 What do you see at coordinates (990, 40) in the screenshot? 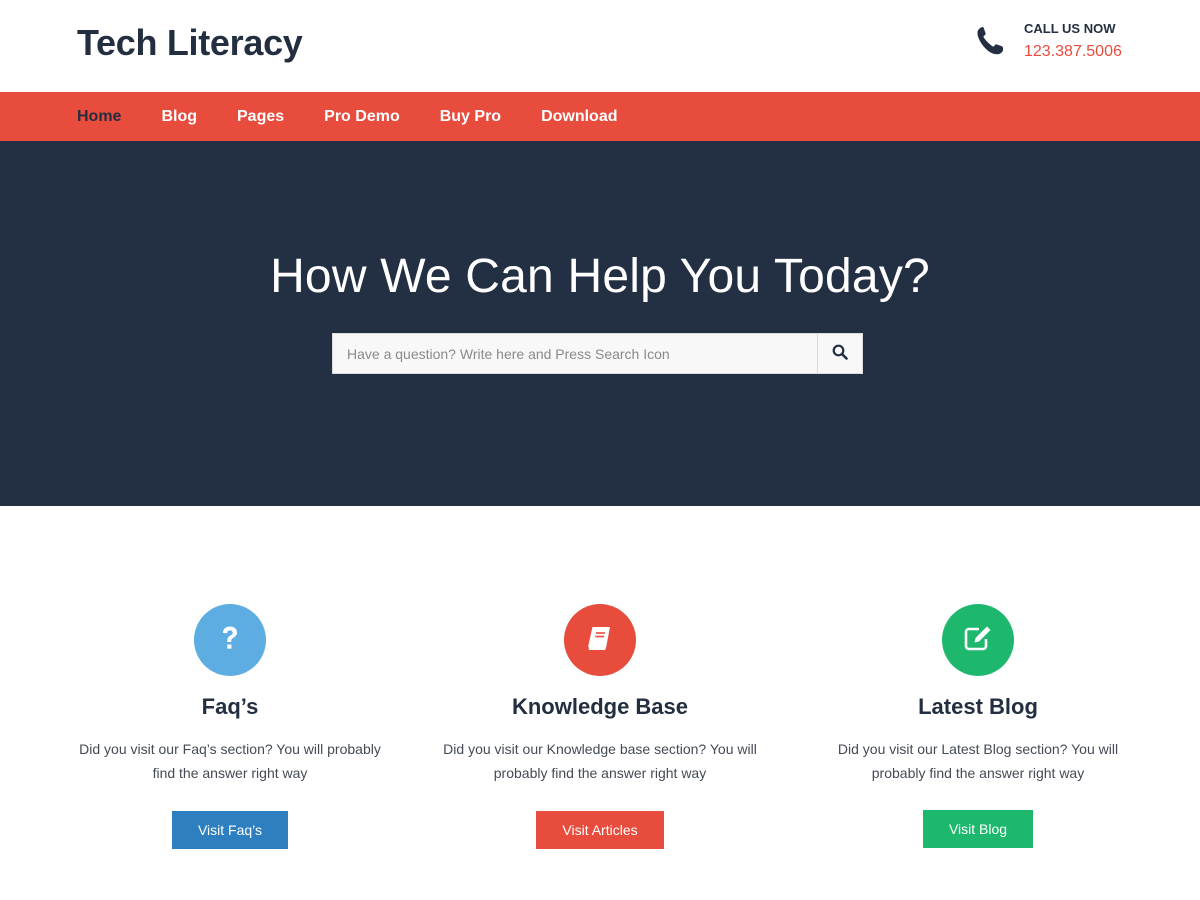
I see `phone-icon` at bounding box center [990, 40].